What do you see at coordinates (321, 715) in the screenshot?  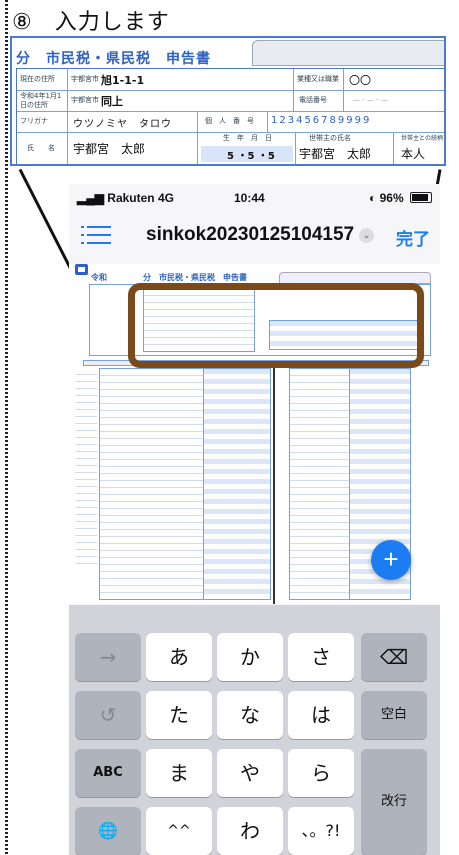 I see `key-ha: は` at bounding box center [321, 715].